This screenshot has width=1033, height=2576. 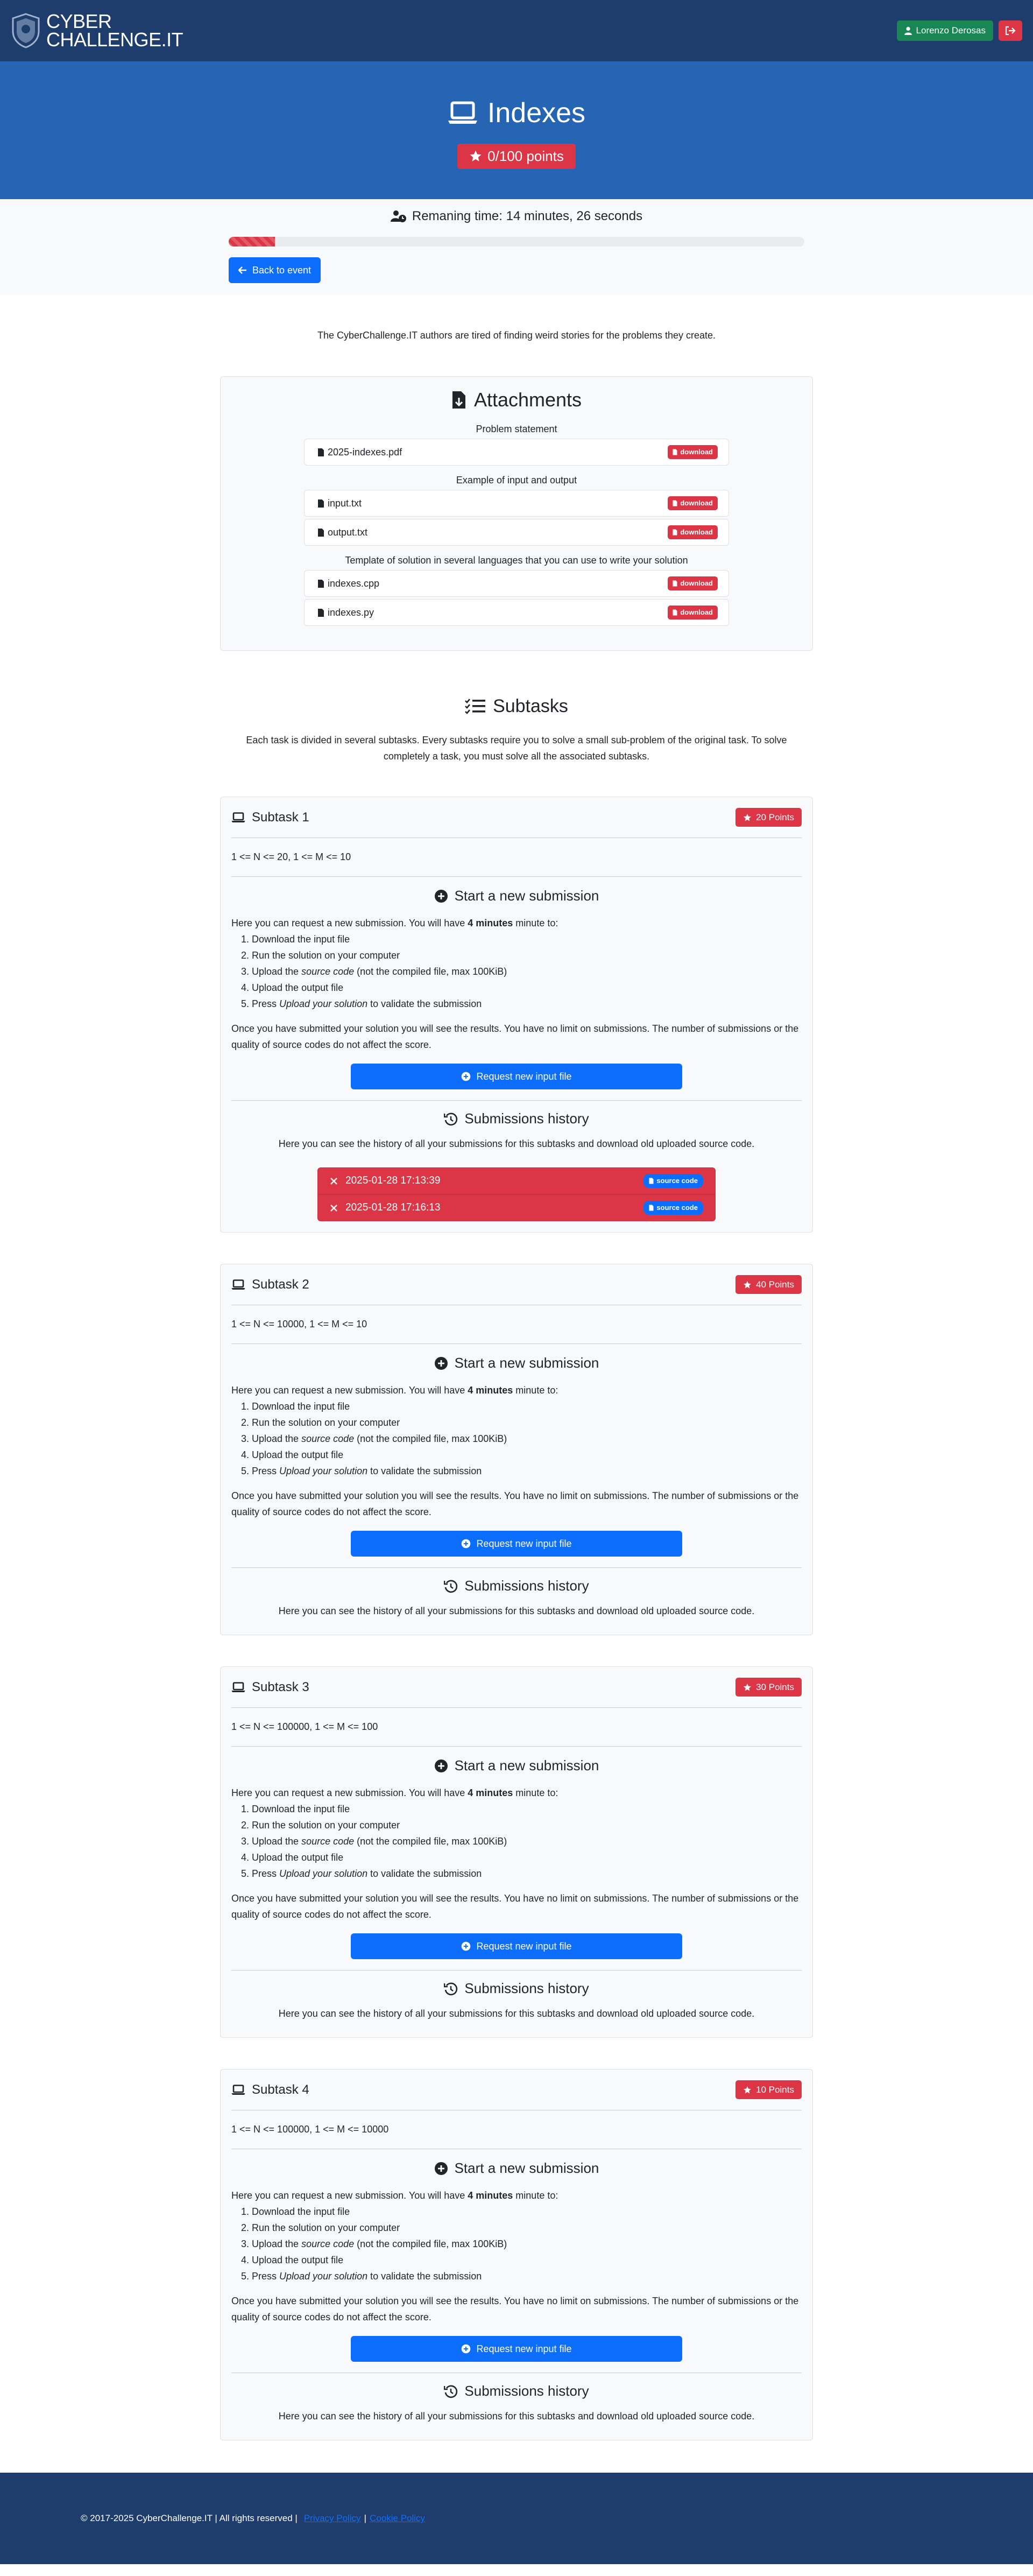 I want to click on star-icon, so click(x=748, y=2090).